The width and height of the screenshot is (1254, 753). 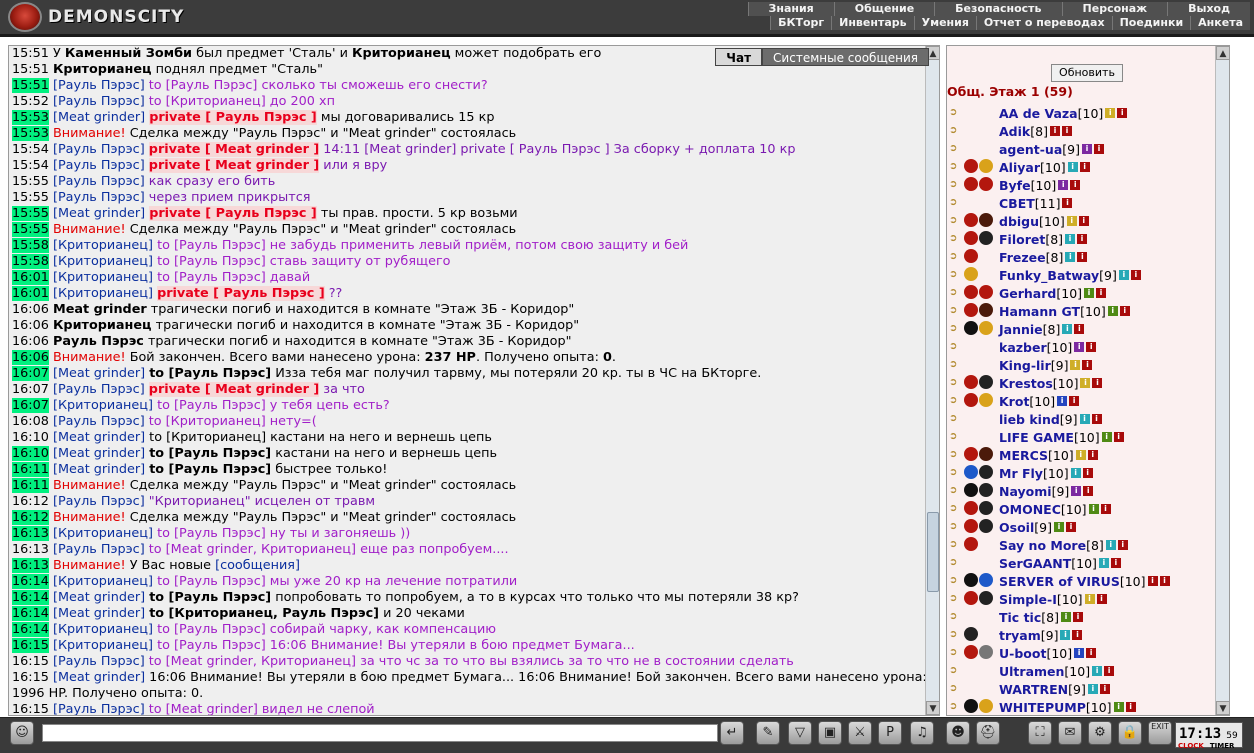 What do you see at coordinates (1029, 419) in the screenshot?
I see `user-nick: lieb kind` at bounding box center [1029, 419].